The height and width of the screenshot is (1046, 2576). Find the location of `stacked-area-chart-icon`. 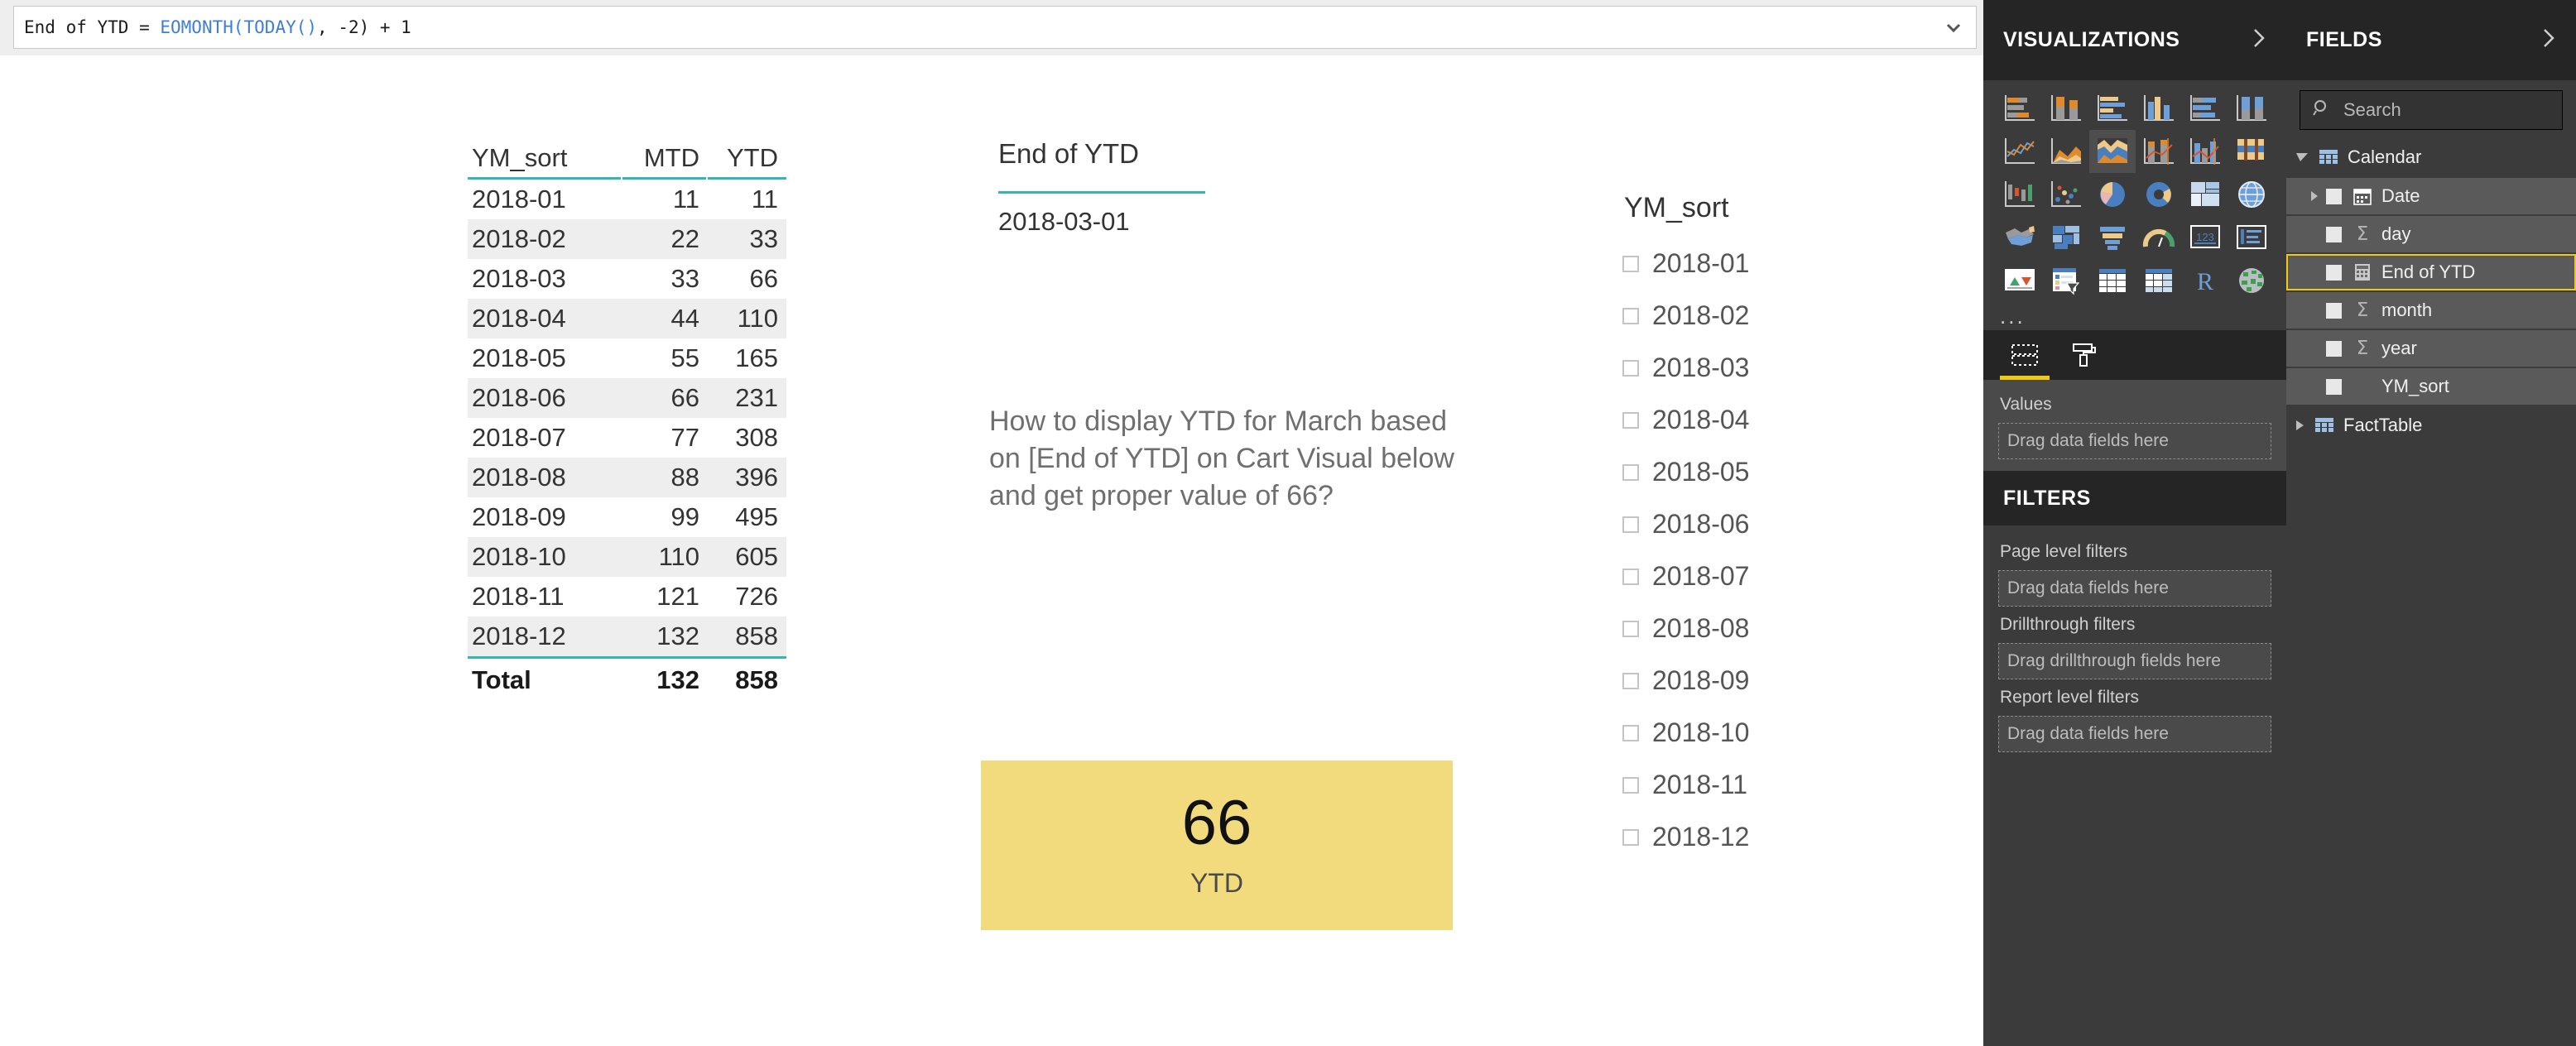

stacked-area-chart-icon is located at coordinates (2112, 151).